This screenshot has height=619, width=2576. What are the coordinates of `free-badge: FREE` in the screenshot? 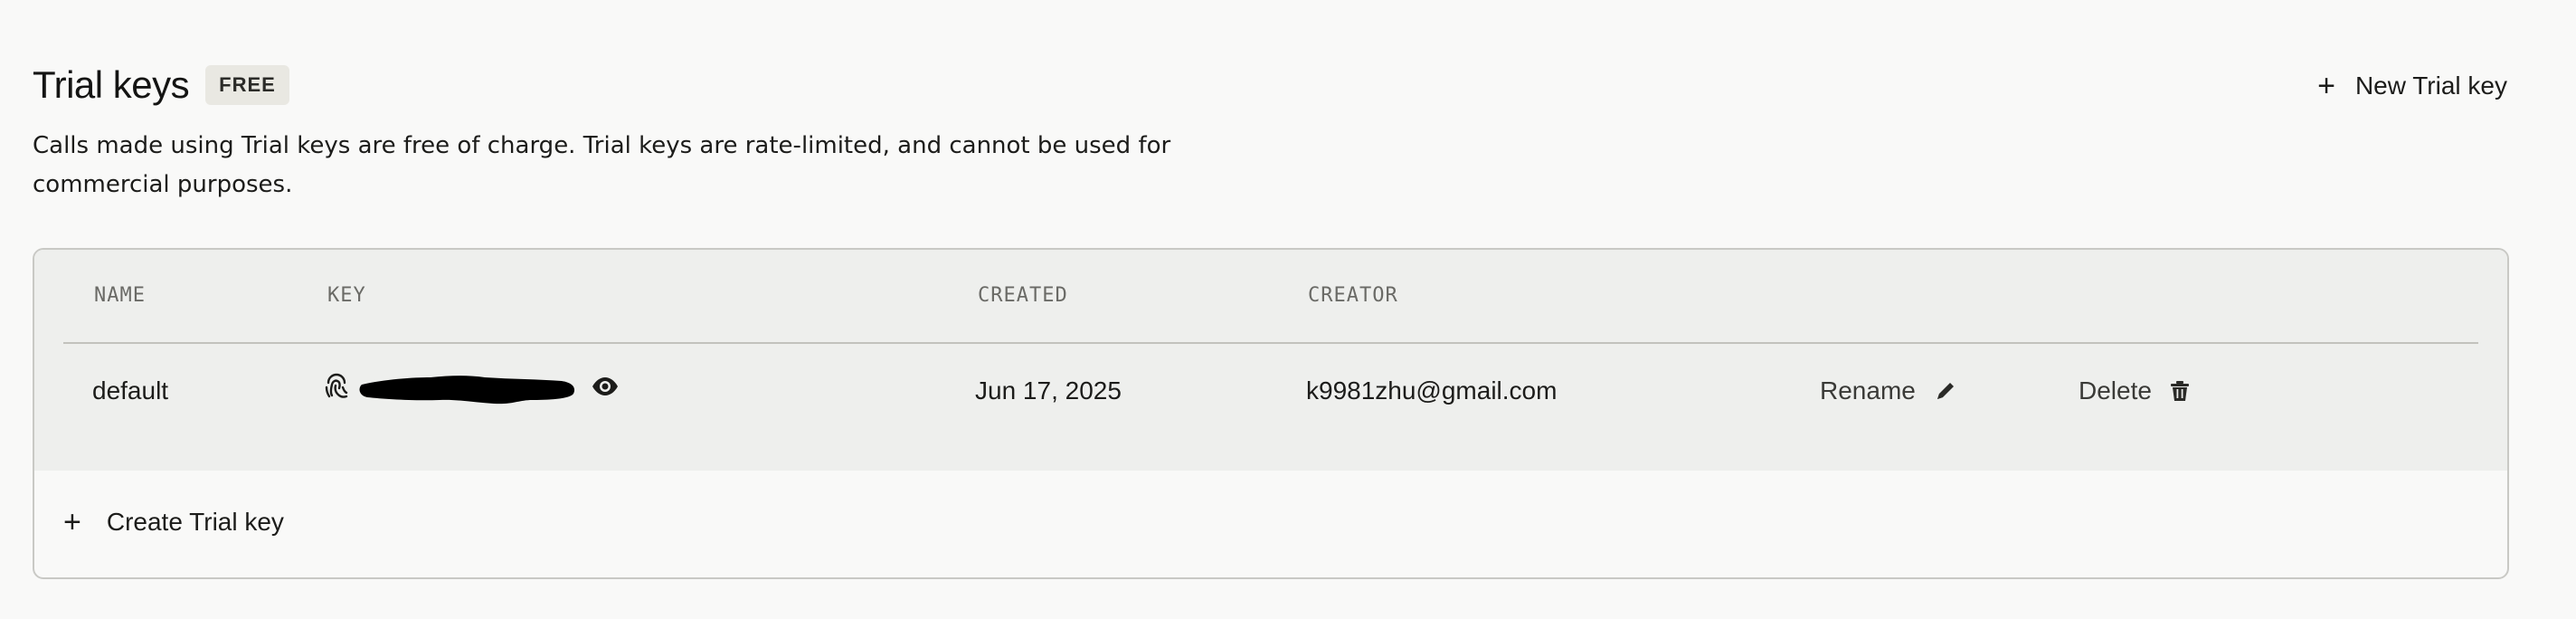 It's located at (247, 85).